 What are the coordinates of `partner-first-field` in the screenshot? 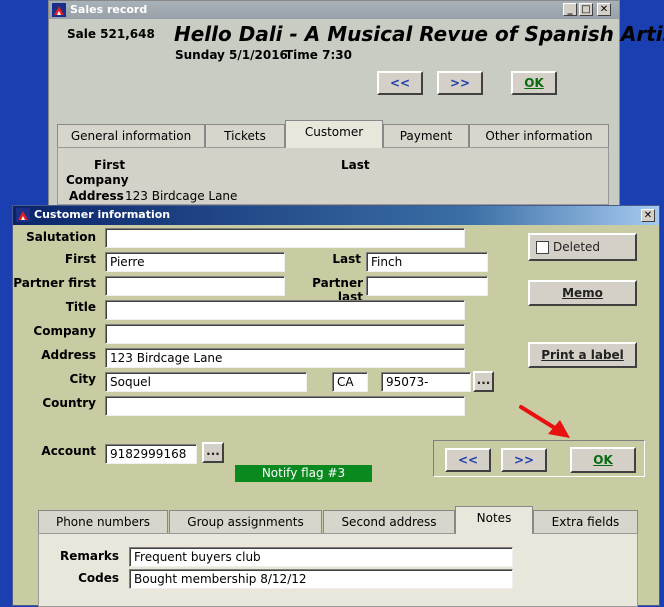 It's located at (195, 286).